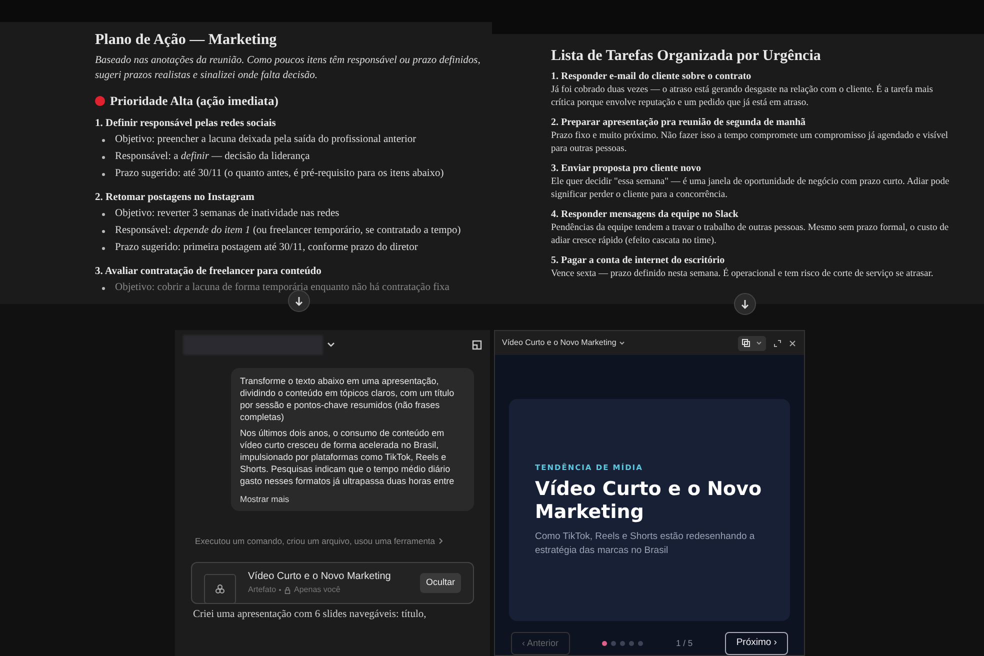  What do you see at coordinates (750, 235) in the screenshot?
I see `task-description: Pendências da equipe tendem a travar o trabalho de outras pessoas. Mesmo sem prazo formal, o custo de adiar cresce rápido (efeito cascata no time).` at bounding box center [750, 235].